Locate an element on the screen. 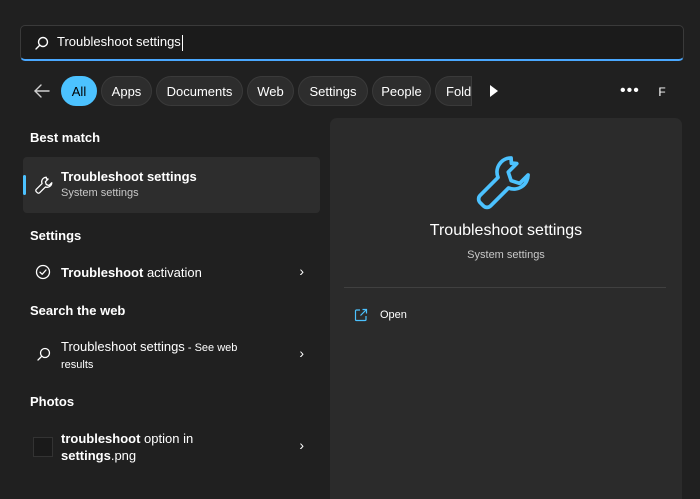  scroll-right-icon is located at coordinates (494, 91).